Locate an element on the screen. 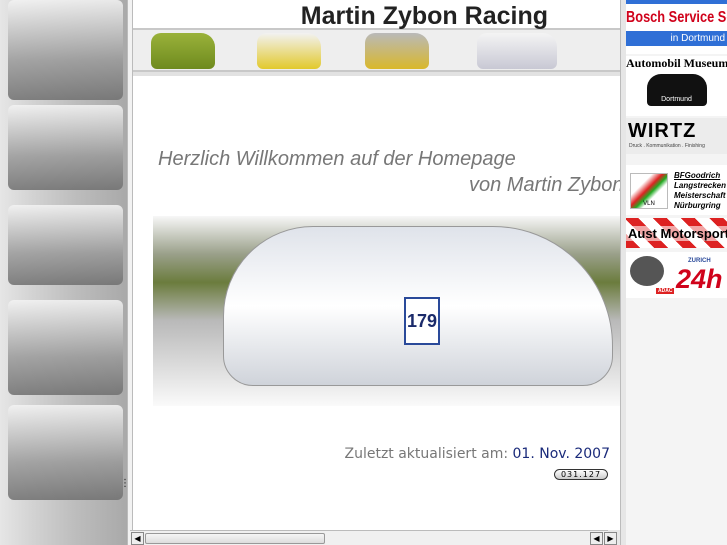  sponsor-automobil-museum: Automobil Museum Dortmund is located at coordinates (676, 86).